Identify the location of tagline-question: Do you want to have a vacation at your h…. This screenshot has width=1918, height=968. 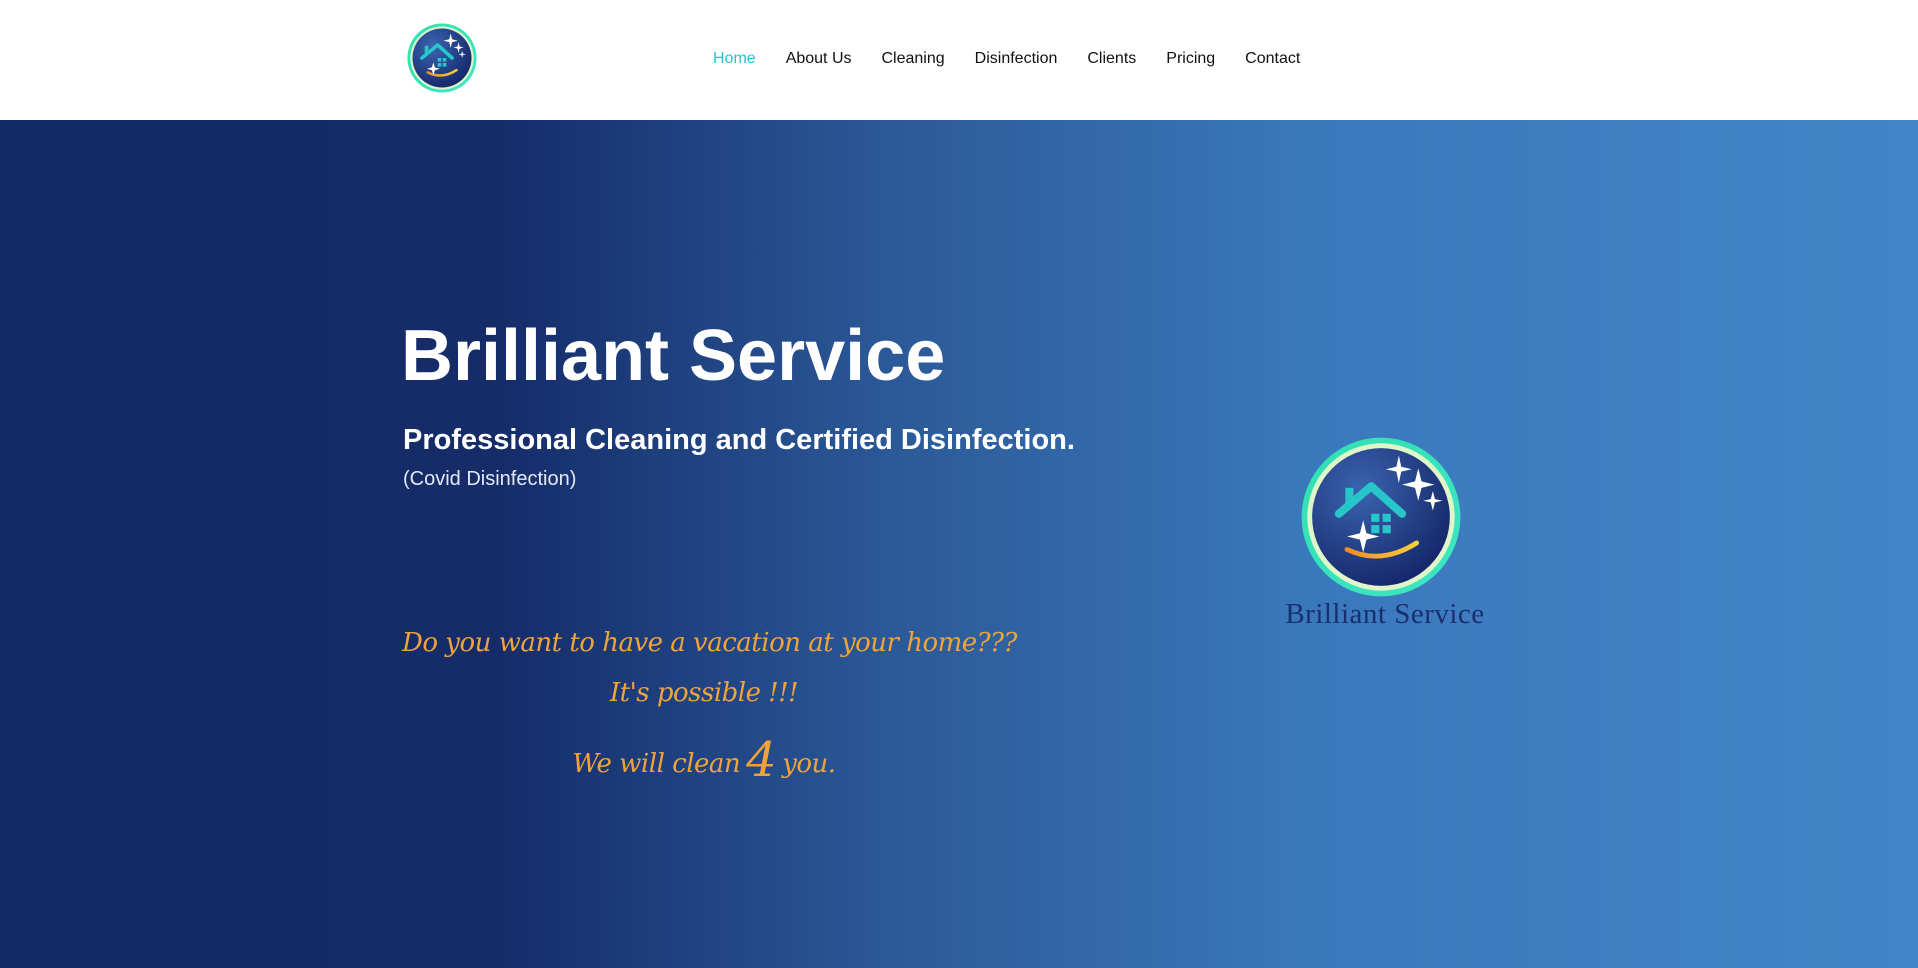
(709, 643).